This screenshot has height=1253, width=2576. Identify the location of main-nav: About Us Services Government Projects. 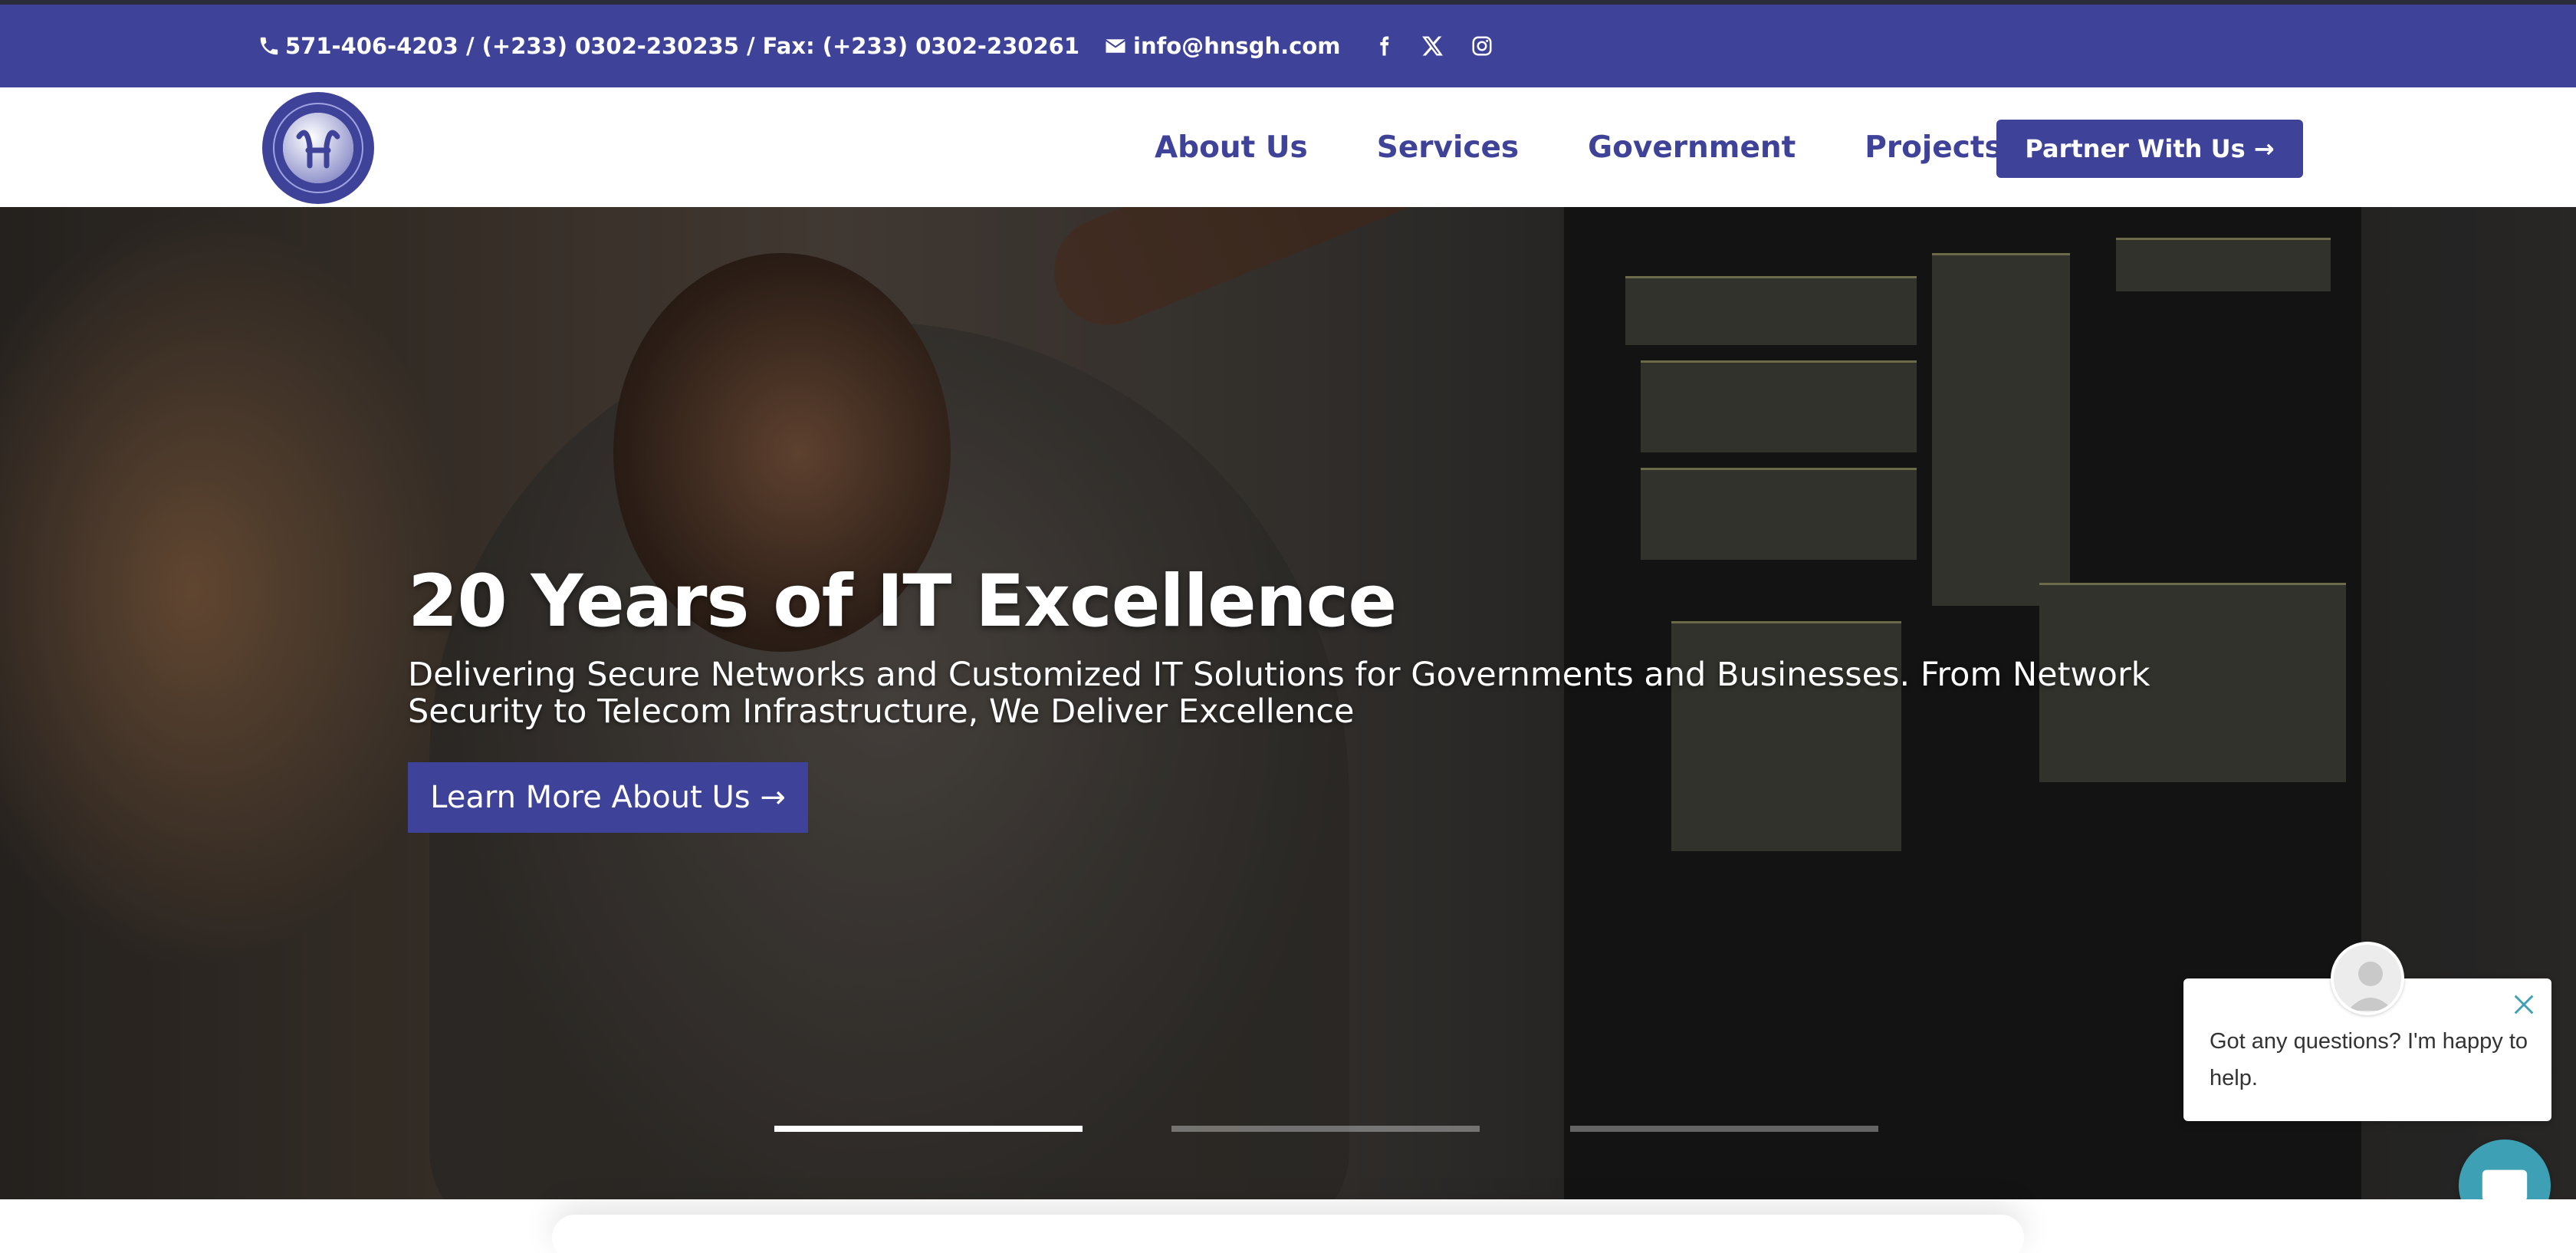
(1579, 147).